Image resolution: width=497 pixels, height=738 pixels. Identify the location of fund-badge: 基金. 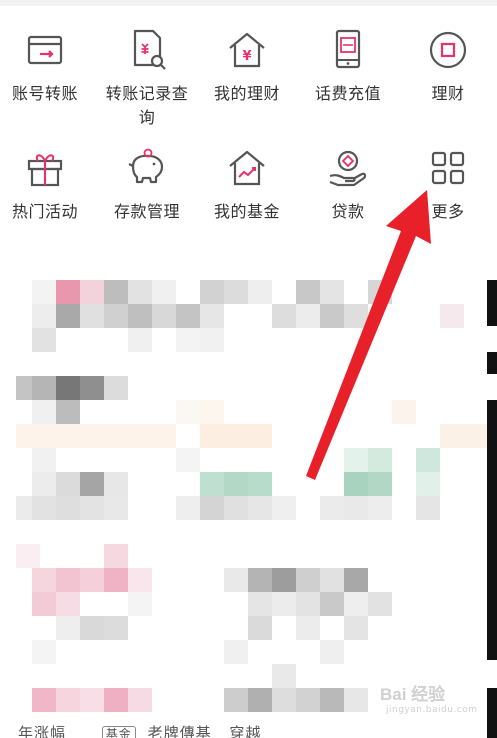
(118, 732).